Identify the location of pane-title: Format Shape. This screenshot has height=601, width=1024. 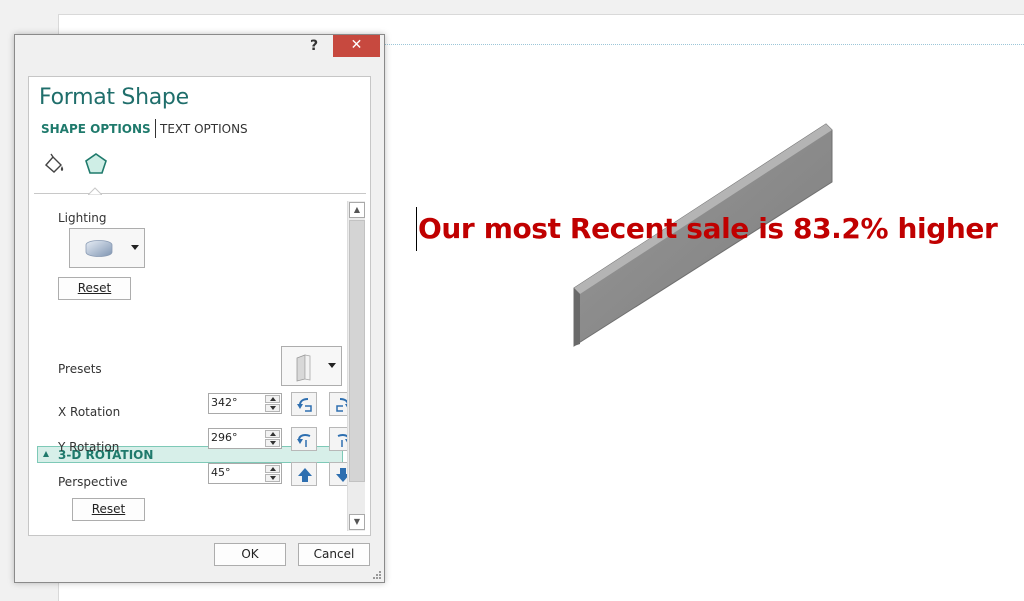
(114, 97).